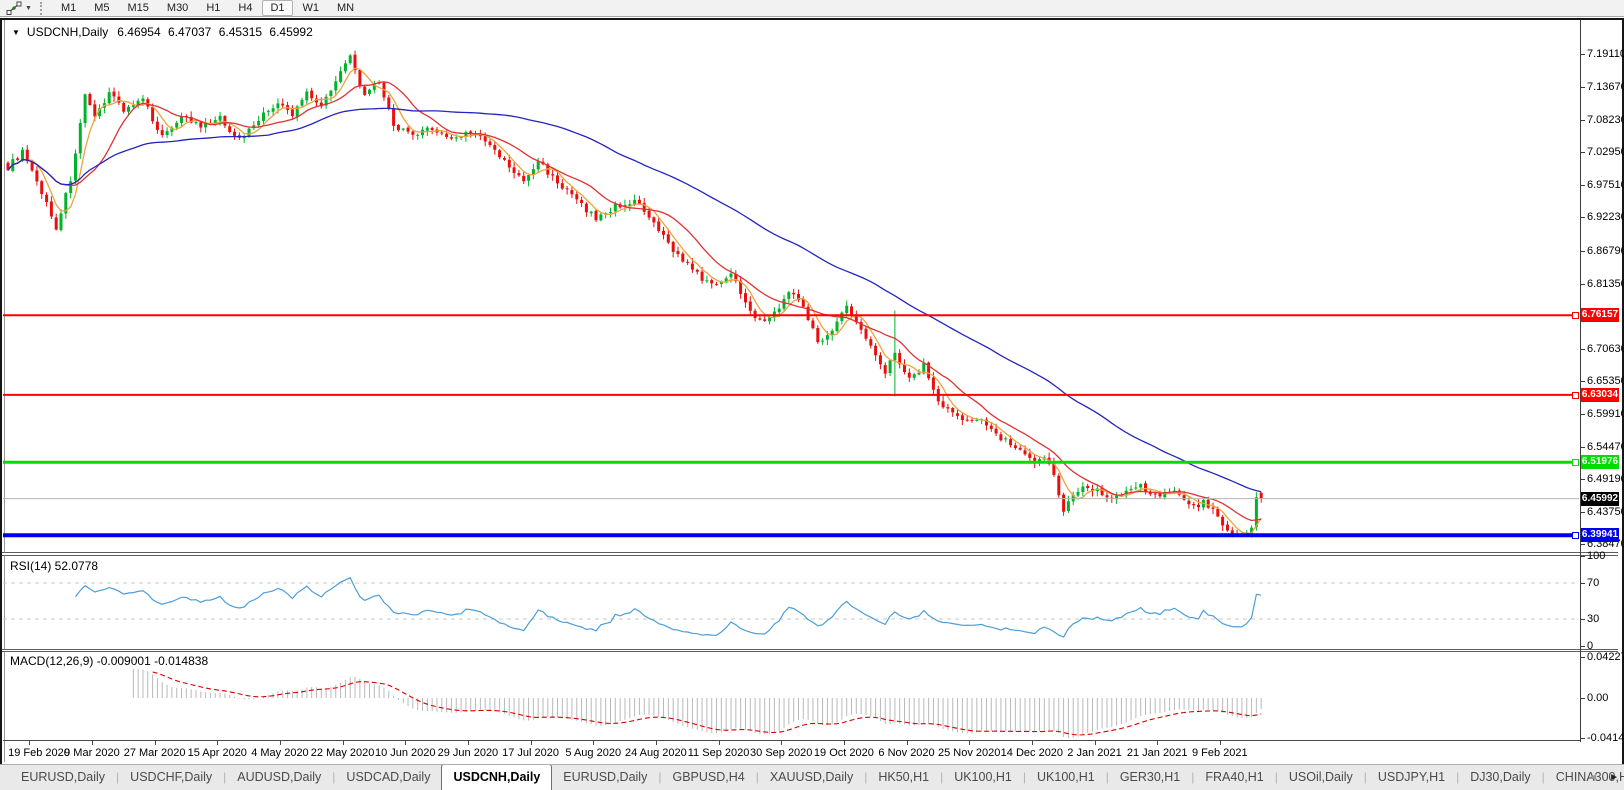 This screenshot has height=790, width=1624. Describe the element at coordinates (903, 777) in the screenshot. I see `chart-tab-hk50-h1: HK50,H1` at that location.